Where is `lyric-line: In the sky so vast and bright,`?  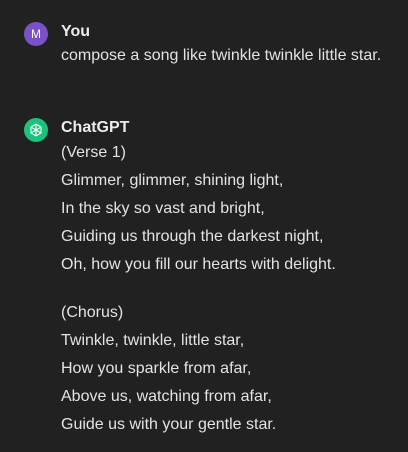 lyric-line: In the sky so vast and bright, is located at coordinates (163, 208).